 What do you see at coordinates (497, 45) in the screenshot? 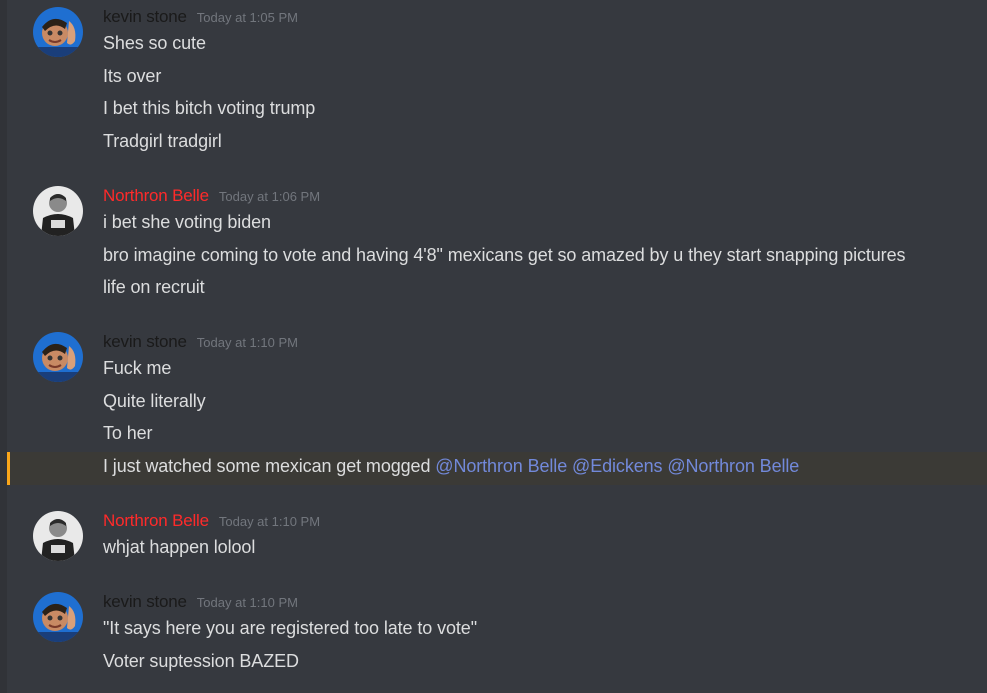
I see `message-line: Shes so cute` at bounding box center [497, 45].